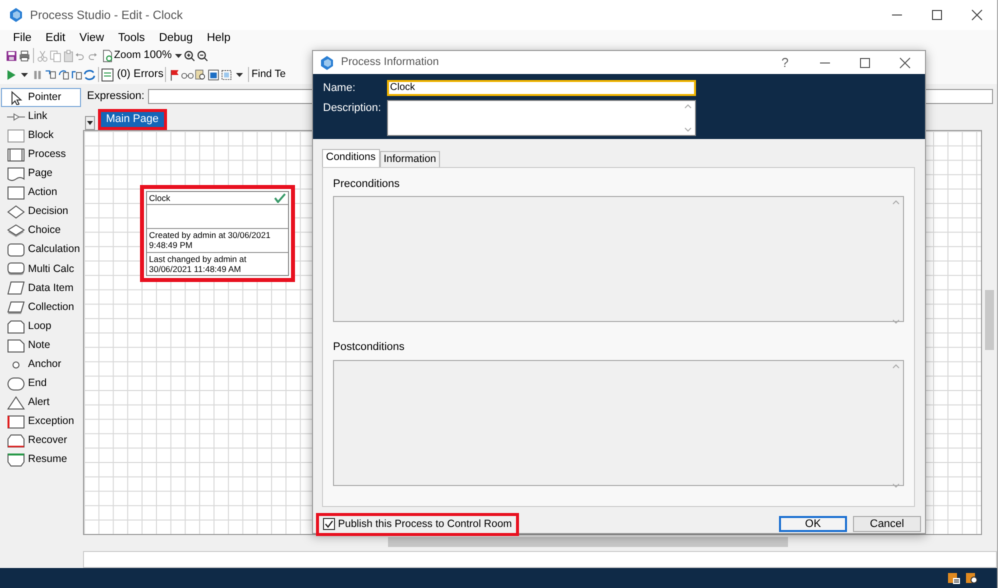 This screenshot has width=998, height=588. I want to click on description-field, so click(541, 118).